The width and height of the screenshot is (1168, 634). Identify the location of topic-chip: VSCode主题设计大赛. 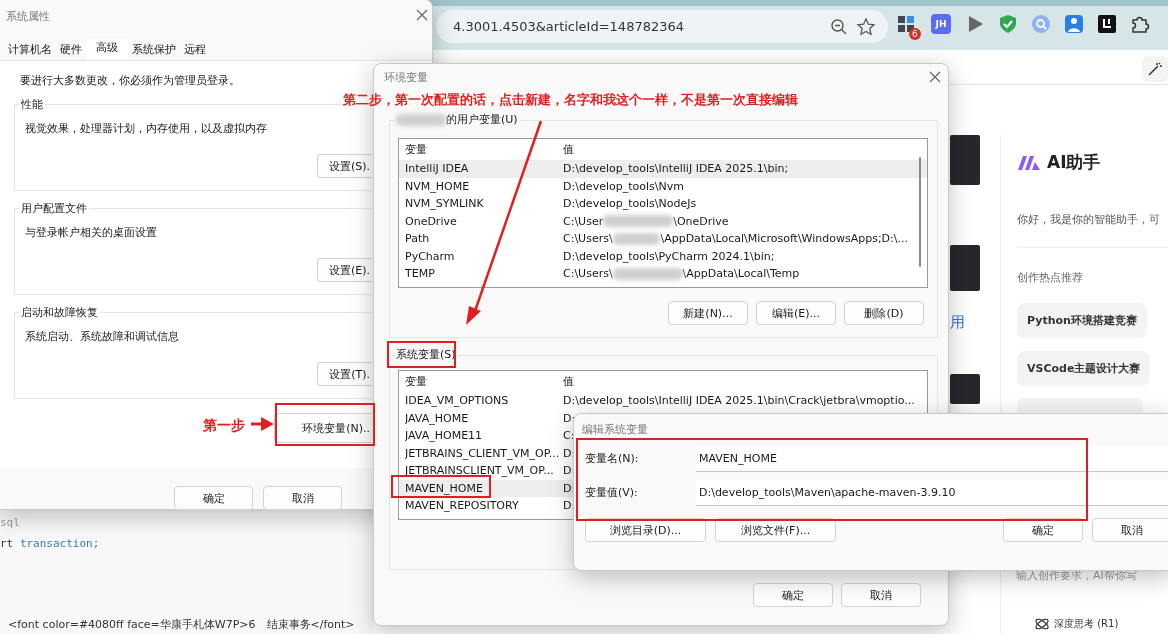
(1084, 368).